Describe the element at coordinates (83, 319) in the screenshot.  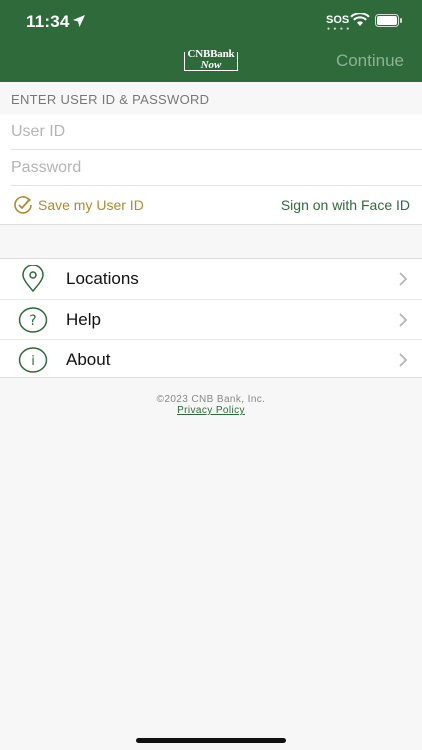
I see `menu-label: Help` at that location.